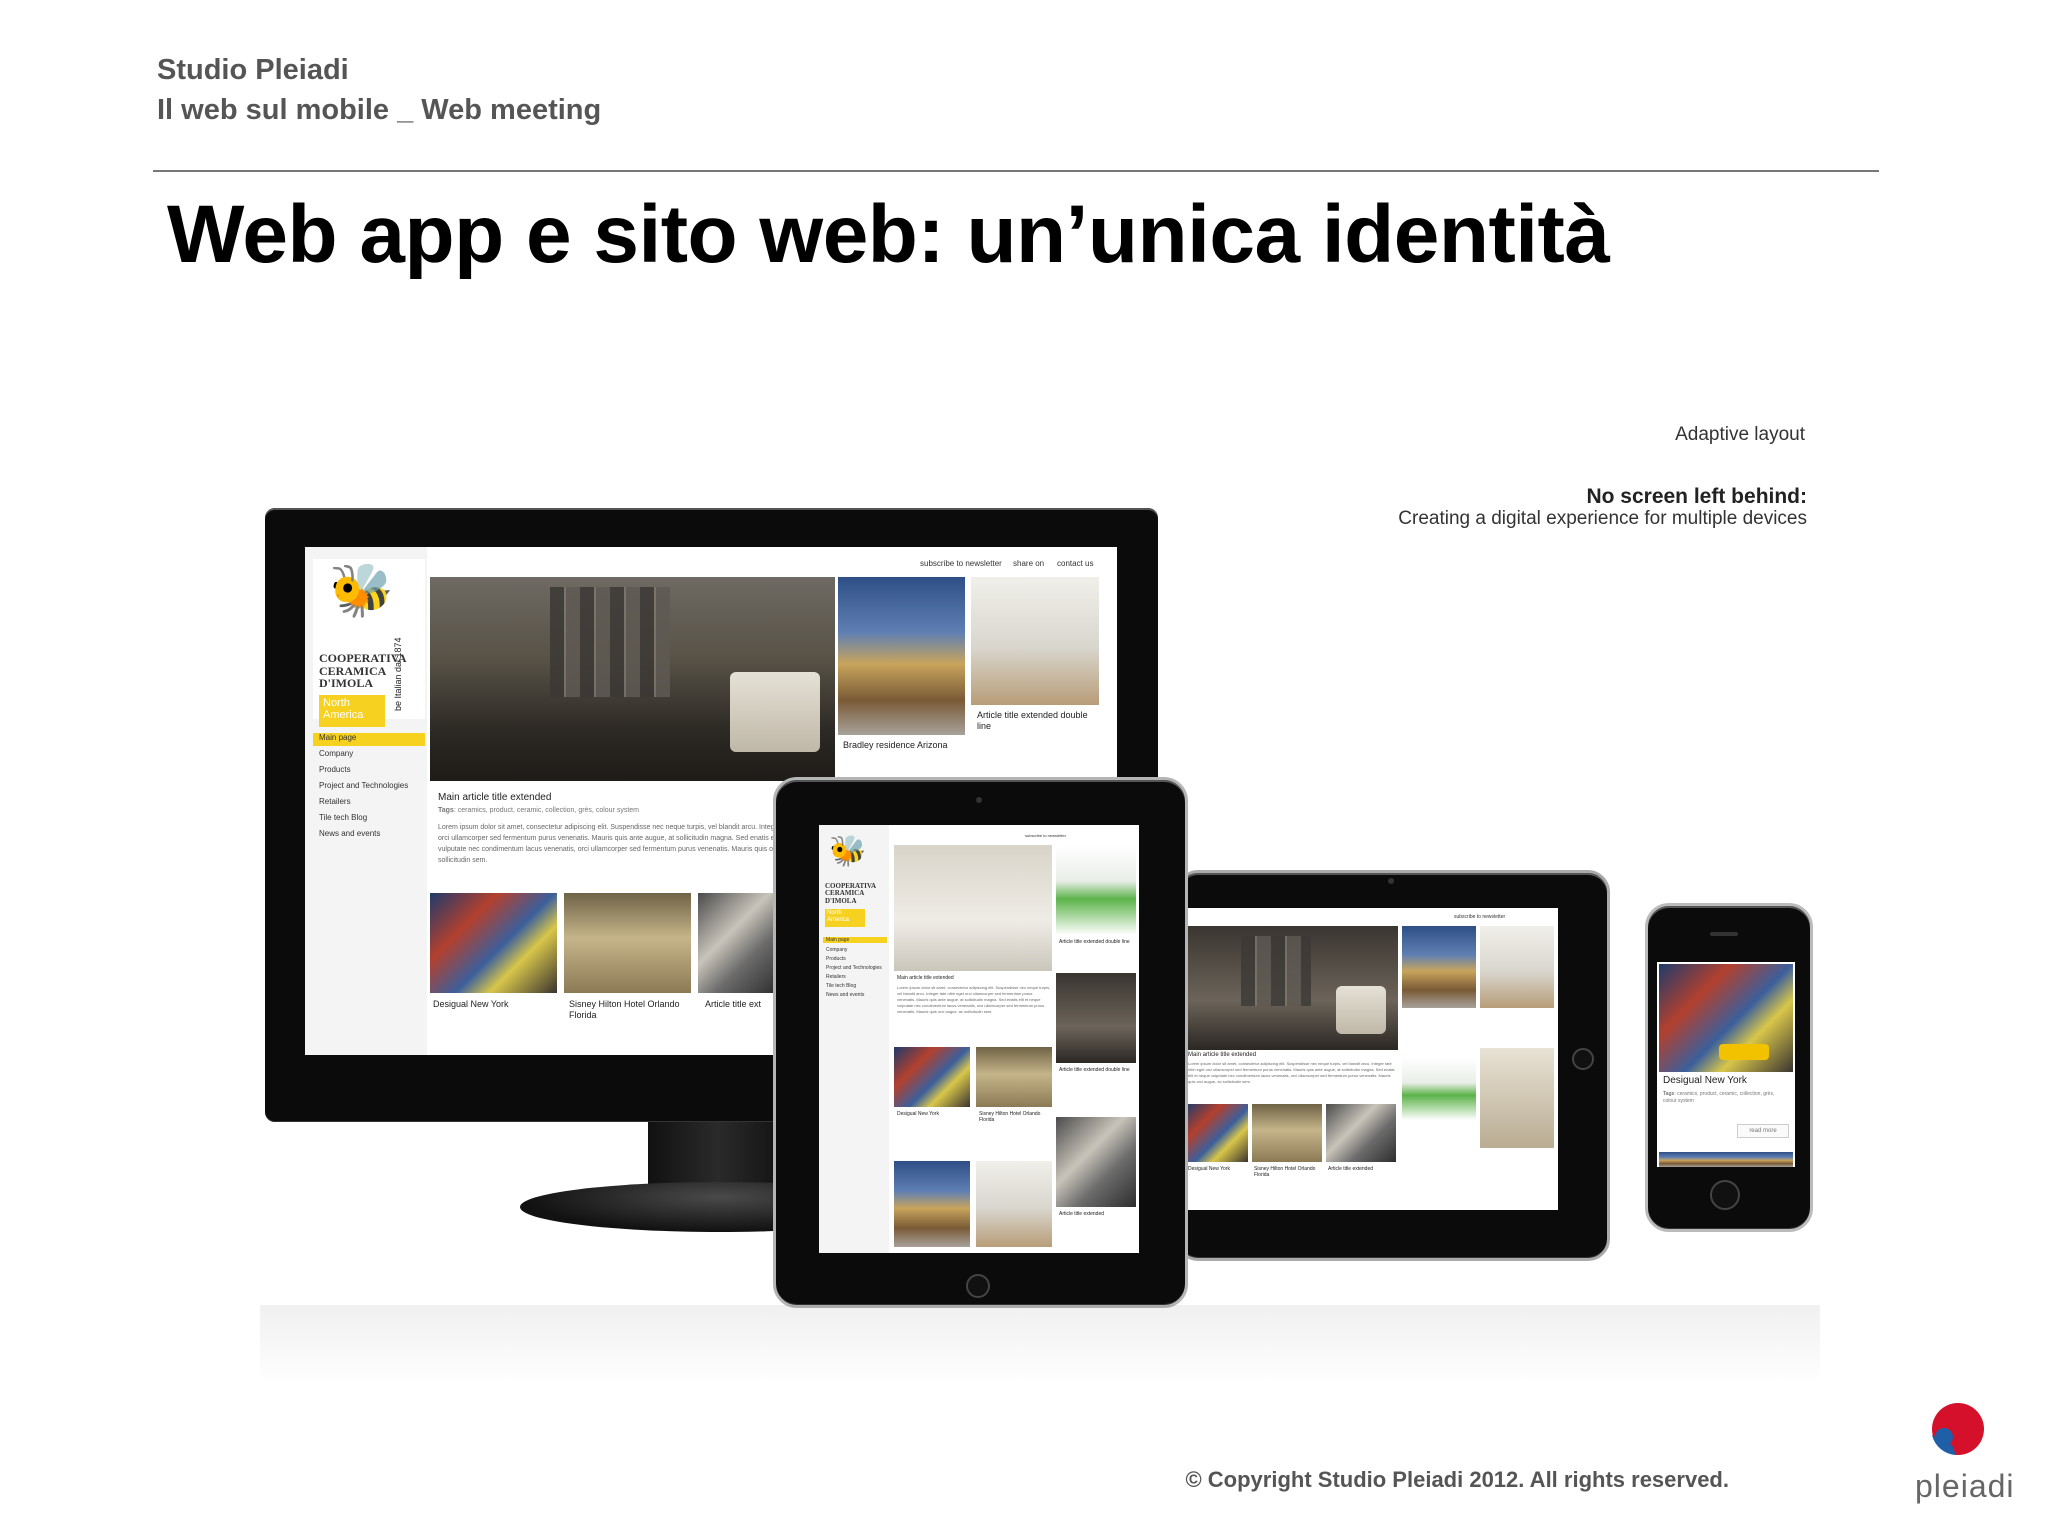 Image resolution: width=2048 pixels, height=1536 pixels. What do you see at coordinates (1217, 1133) in the screenshot?
I see `tl-city-photo` at bounding box center [1217, 1133].